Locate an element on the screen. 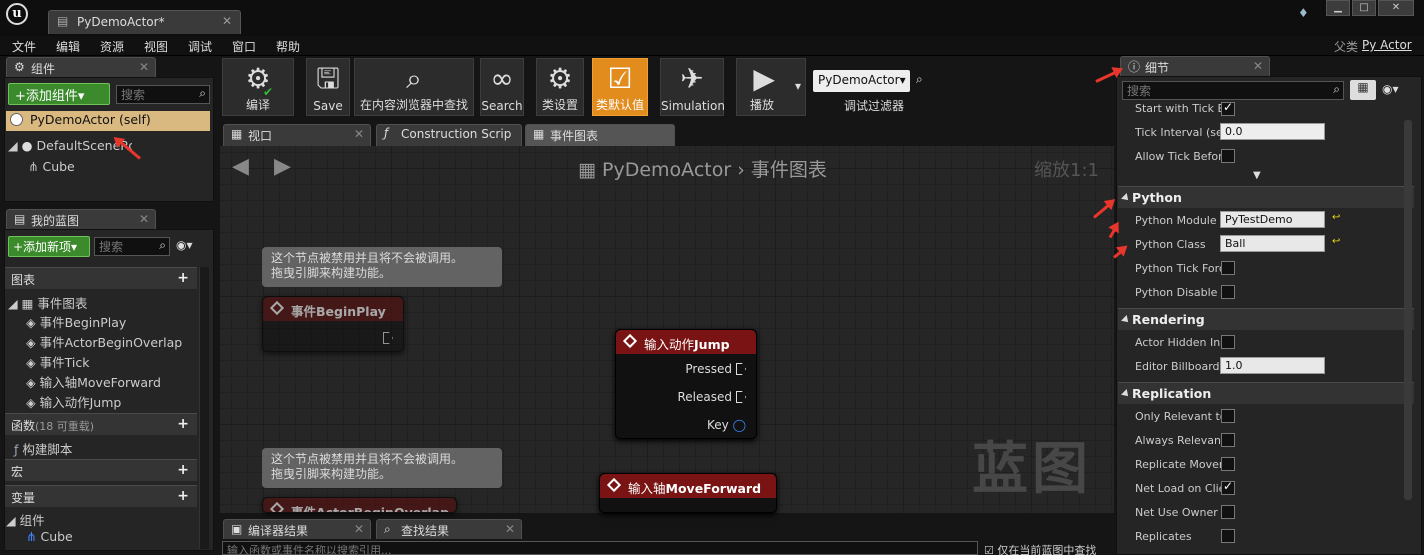 The image size is (1424, 555). save-button: 🖫 Save is located at coordinates (328, 87).